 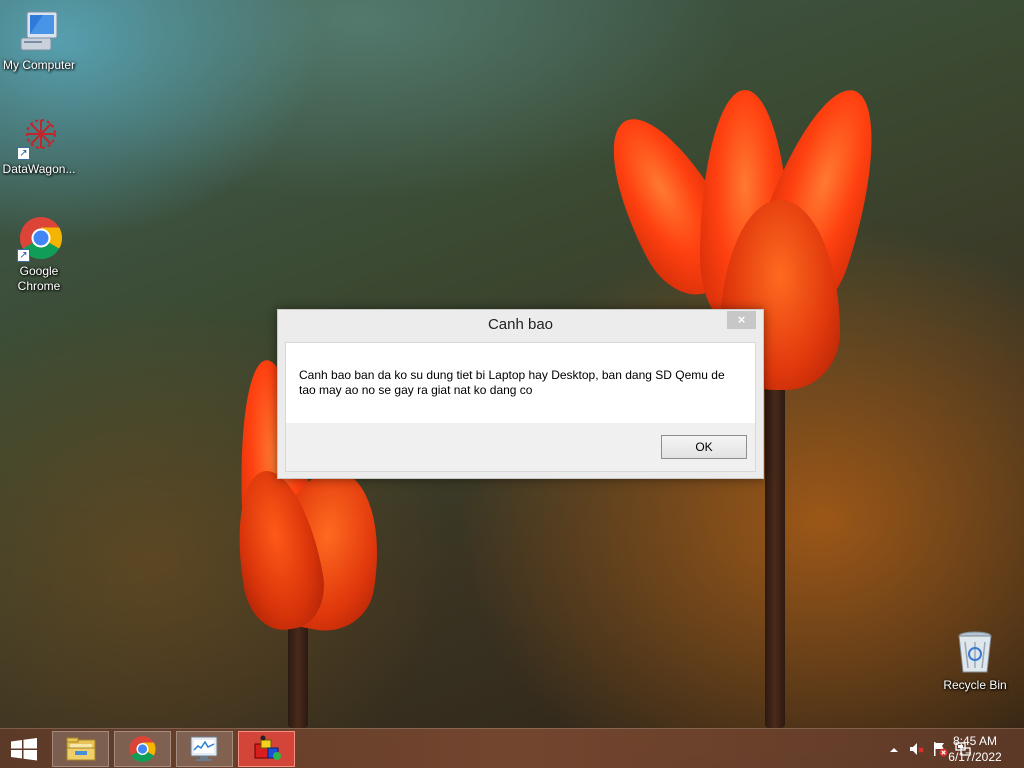 I want to click on close-icon: ×, so click(x=741, y=319).